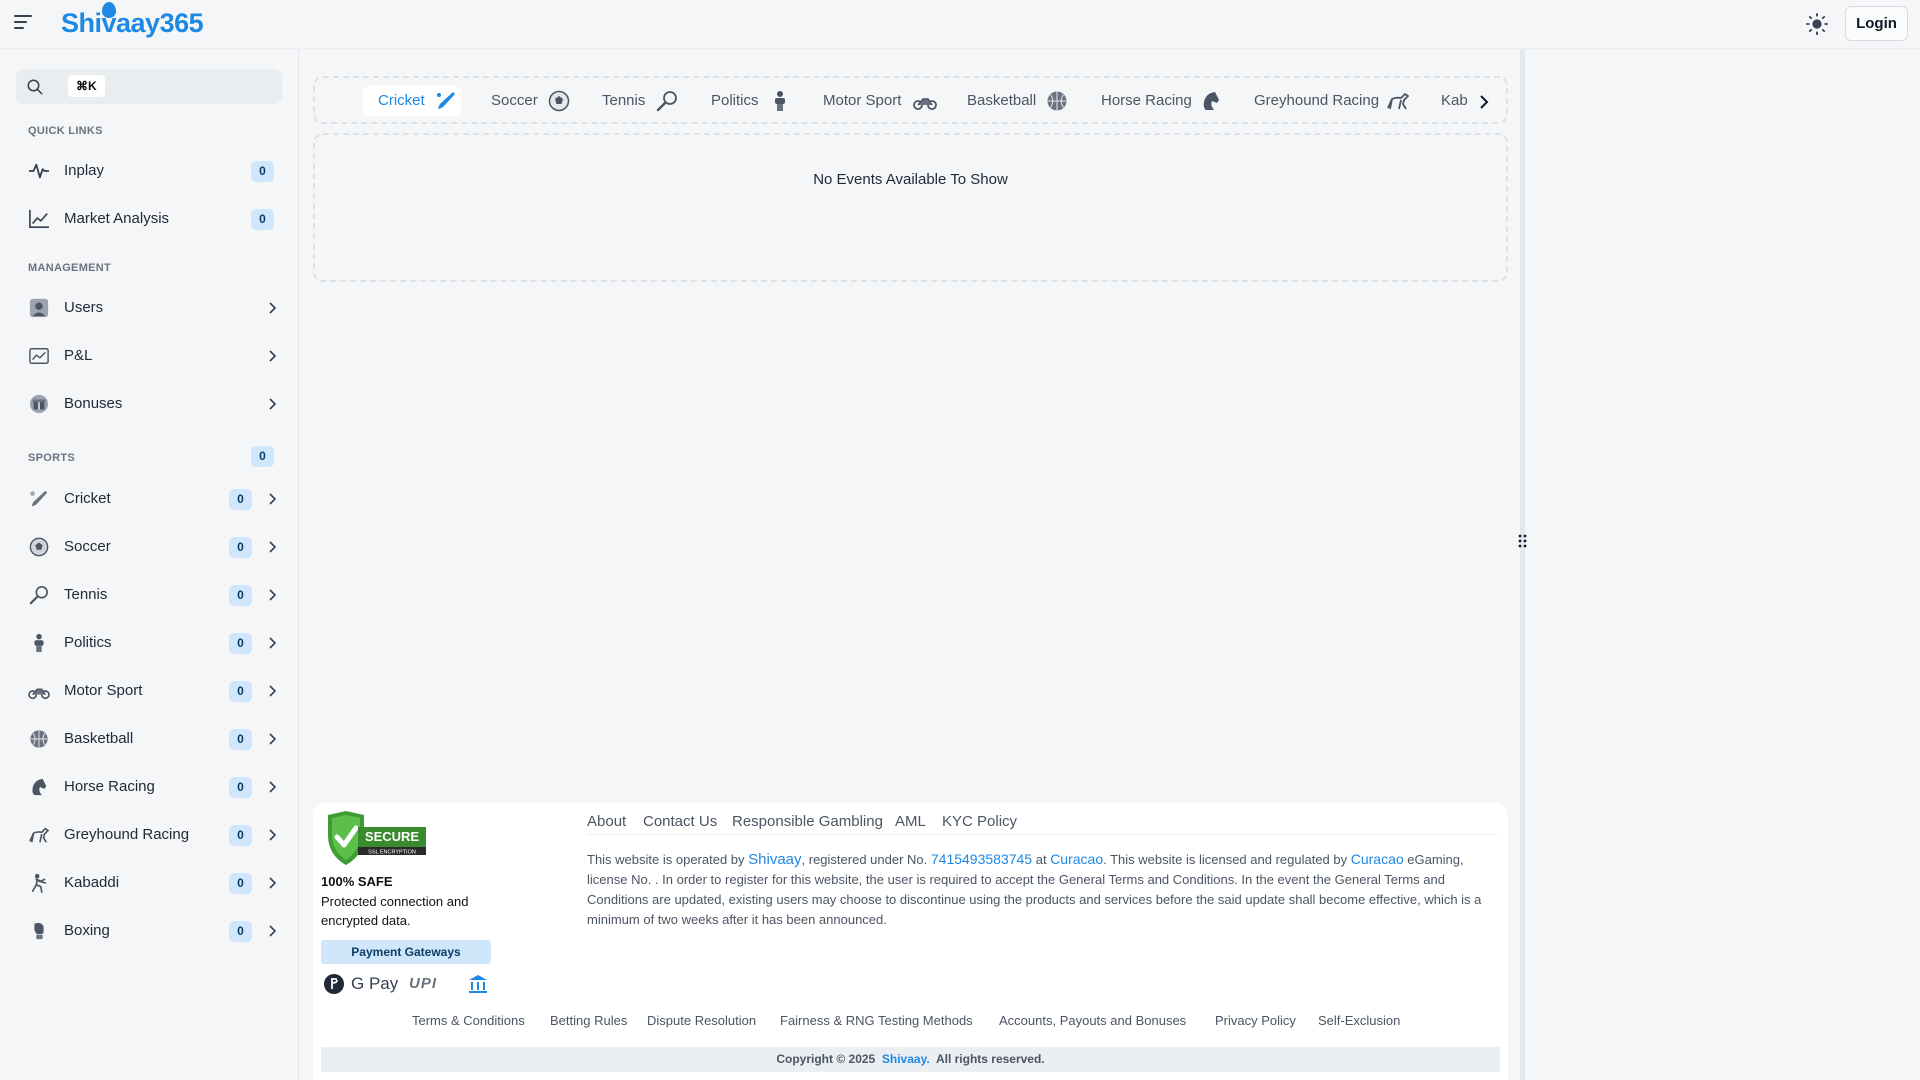 Image resolution: width=1920 pixels, height=1080 pixels. Describe the element at coordinates (532, 101) in the screenshot. I see `tab-soccer: Soccer` at that location.